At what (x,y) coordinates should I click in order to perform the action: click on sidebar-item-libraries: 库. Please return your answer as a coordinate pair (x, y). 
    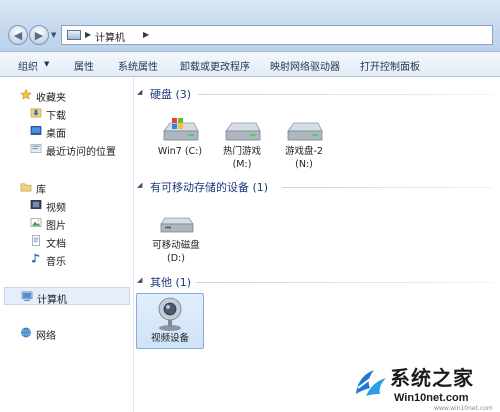
    Looking at the image, I should click on (66, 187).